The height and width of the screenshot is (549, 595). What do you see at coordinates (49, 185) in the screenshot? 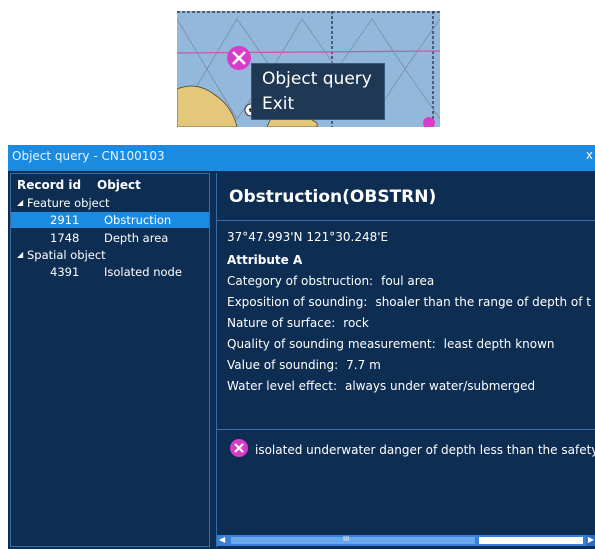
I see `column-header-record-id: Record id` at bounding box center [49, 185].